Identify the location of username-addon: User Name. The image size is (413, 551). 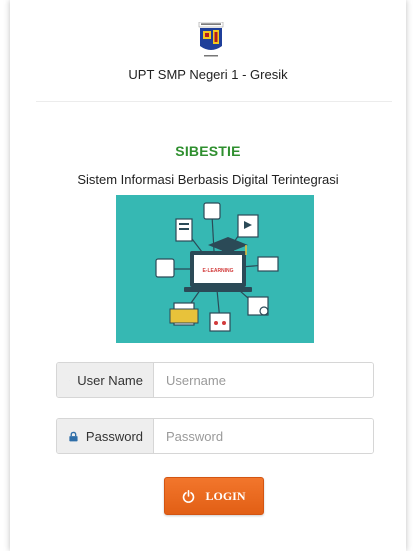
(105, 380).